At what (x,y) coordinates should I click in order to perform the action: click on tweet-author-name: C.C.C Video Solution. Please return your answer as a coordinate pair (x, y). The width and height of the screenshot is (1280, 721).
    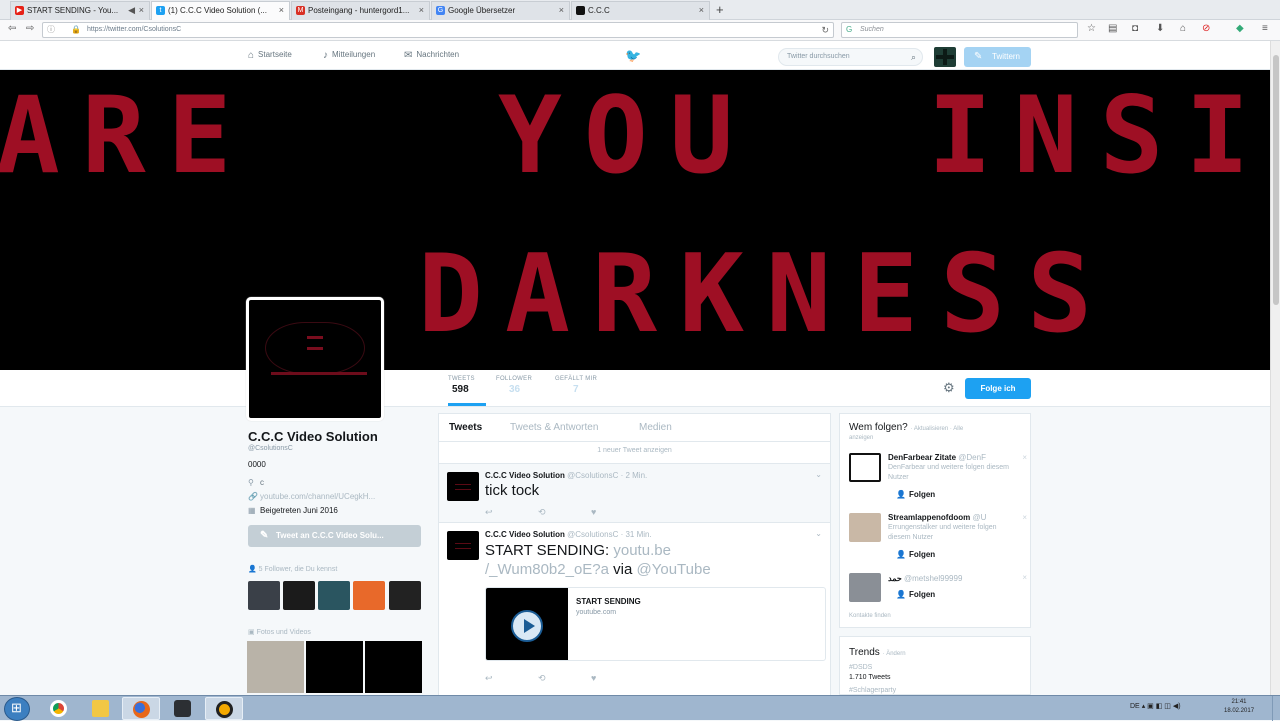
    Looking at the image, I should click on (525, 475).